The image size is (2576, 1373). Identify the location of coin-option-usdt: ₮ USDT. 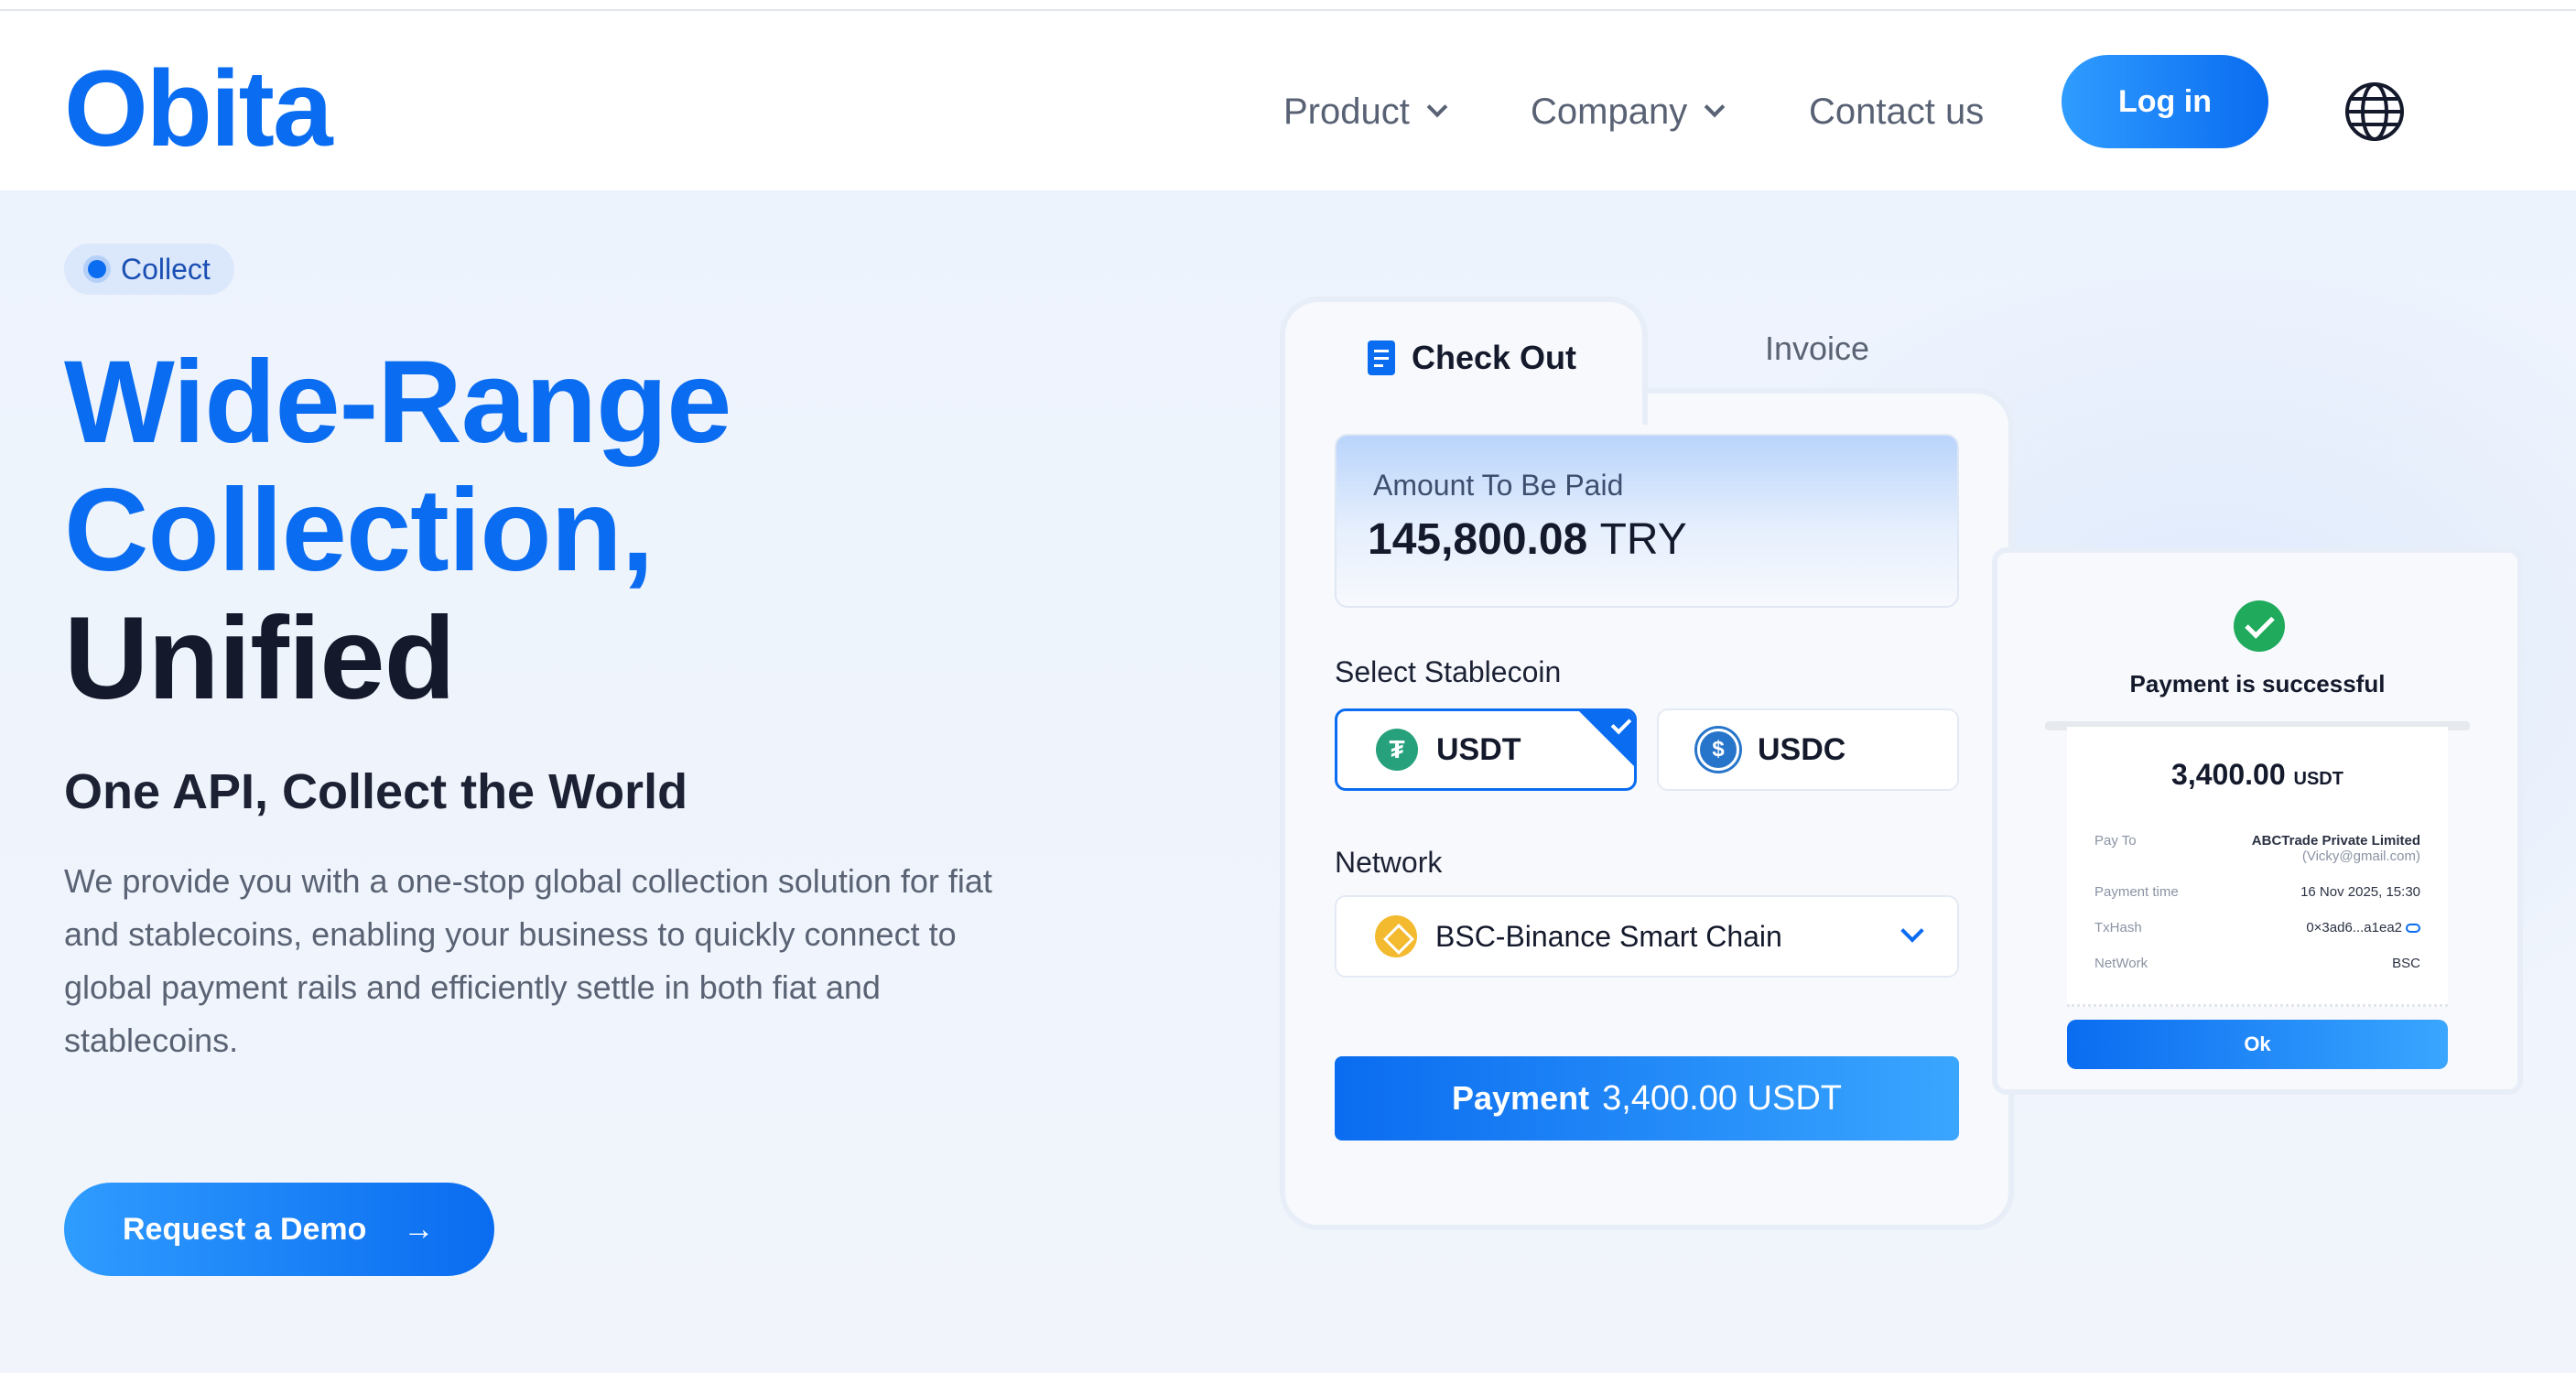
(1486, 750).